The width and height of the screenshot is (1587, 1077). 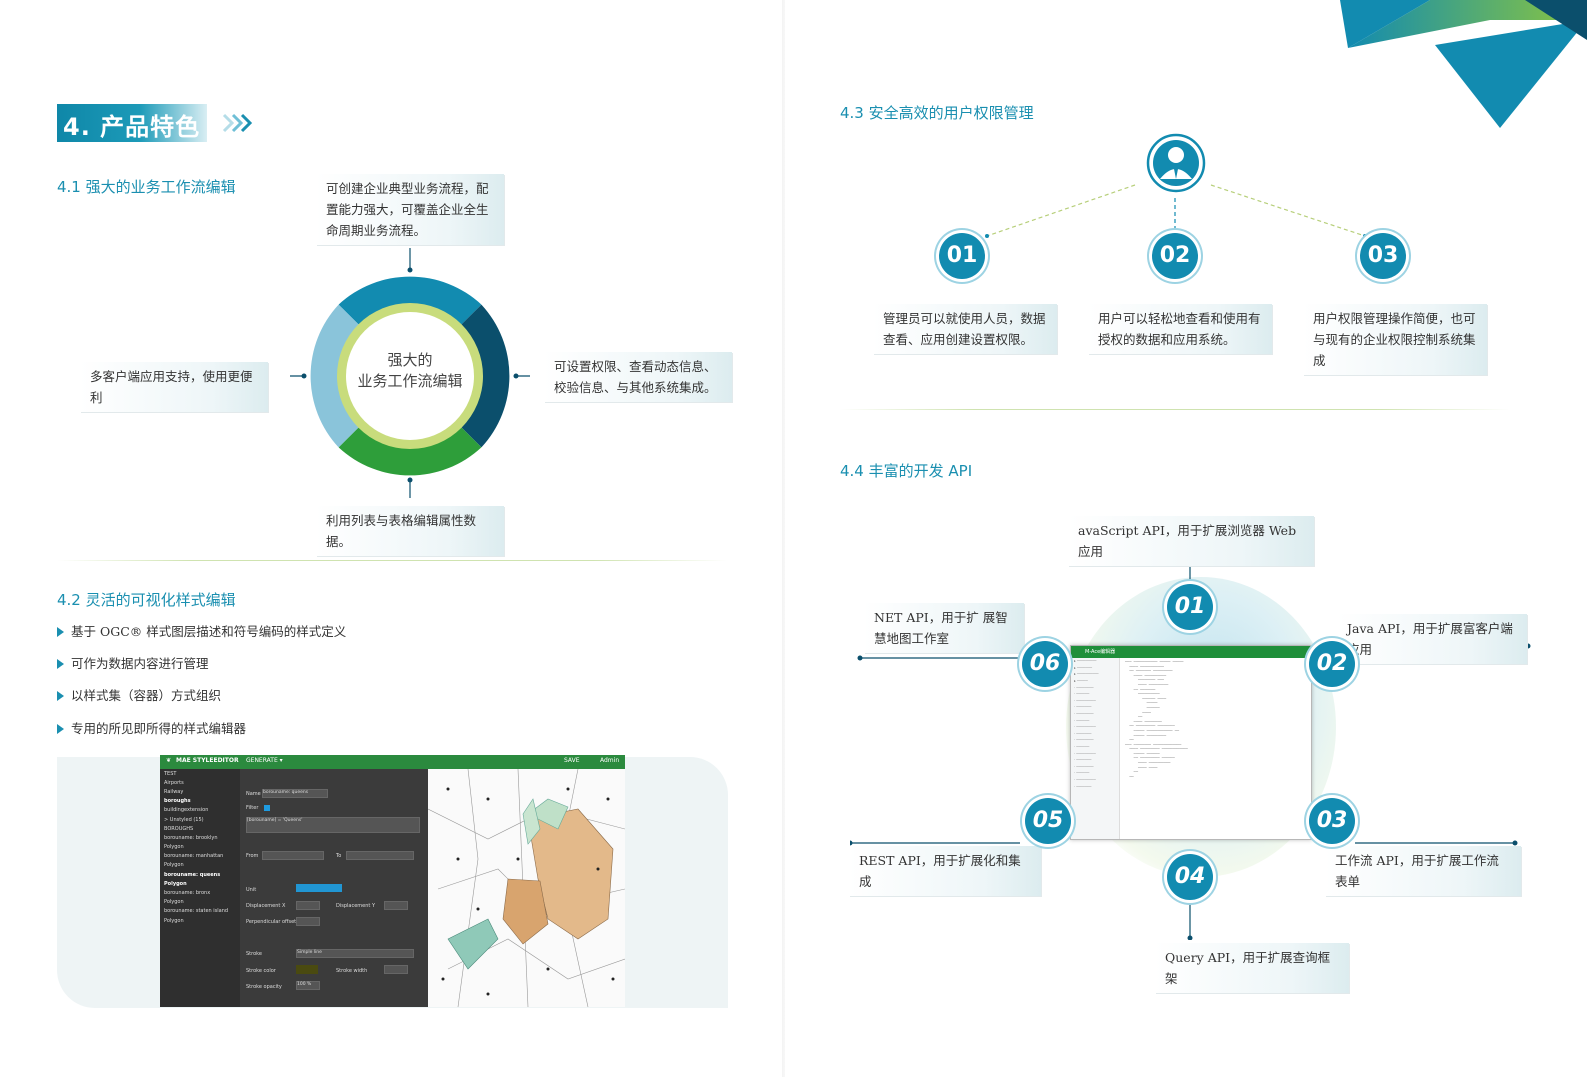 I want to click on section-title: 4. 产品特色, so click(x=132, y=127).